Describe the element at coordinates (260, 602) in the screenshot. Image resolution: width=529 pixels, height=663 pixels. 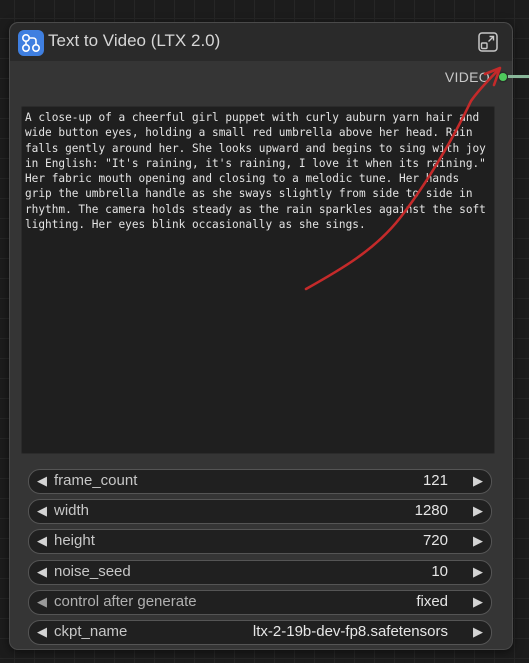
I see `control-after-generate-widget: ◀ control after generate fixed ▶` at that location.